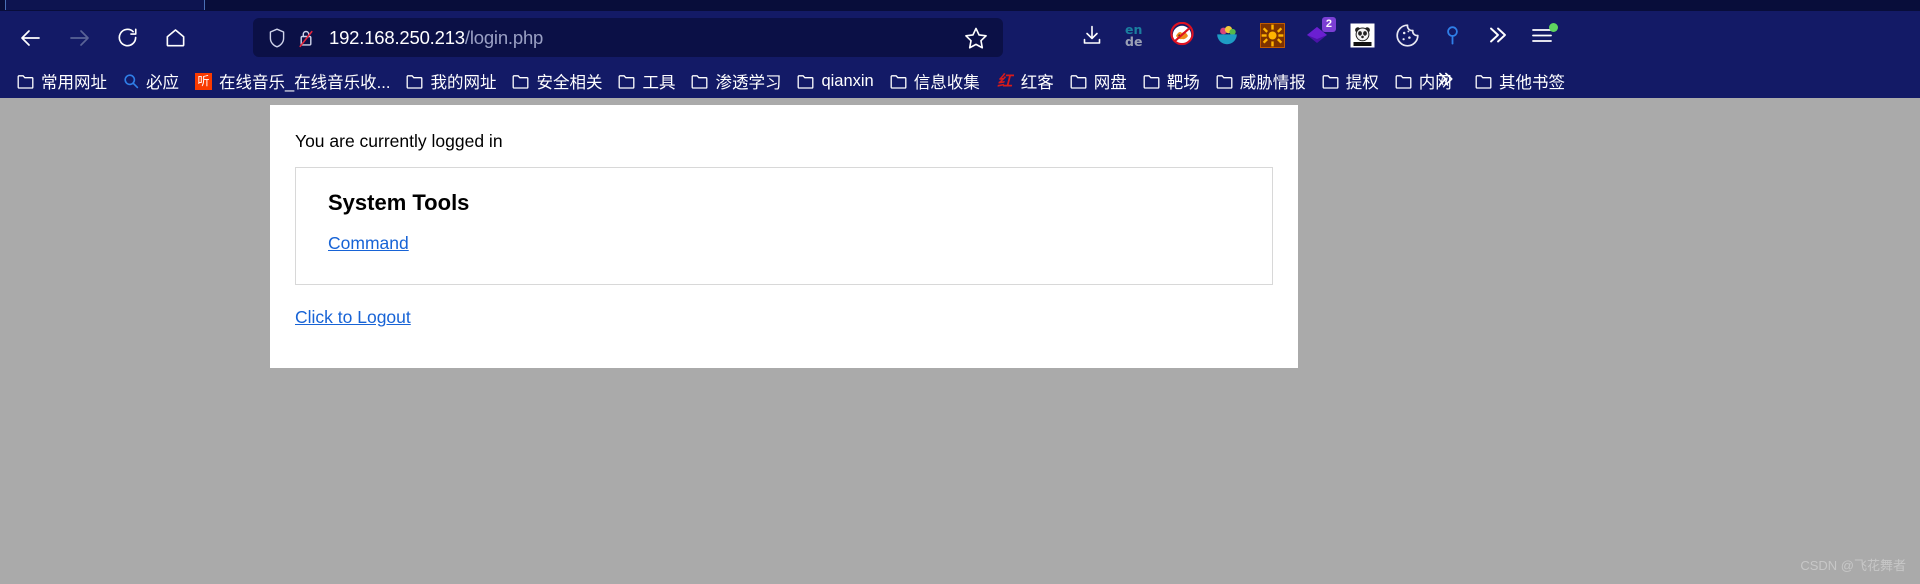 This screenshot has width=1920, height=584. Describe the element at coordinates (784, 226) in the screenshot. I see `system-tools-panel: System Tools Command` at that location.